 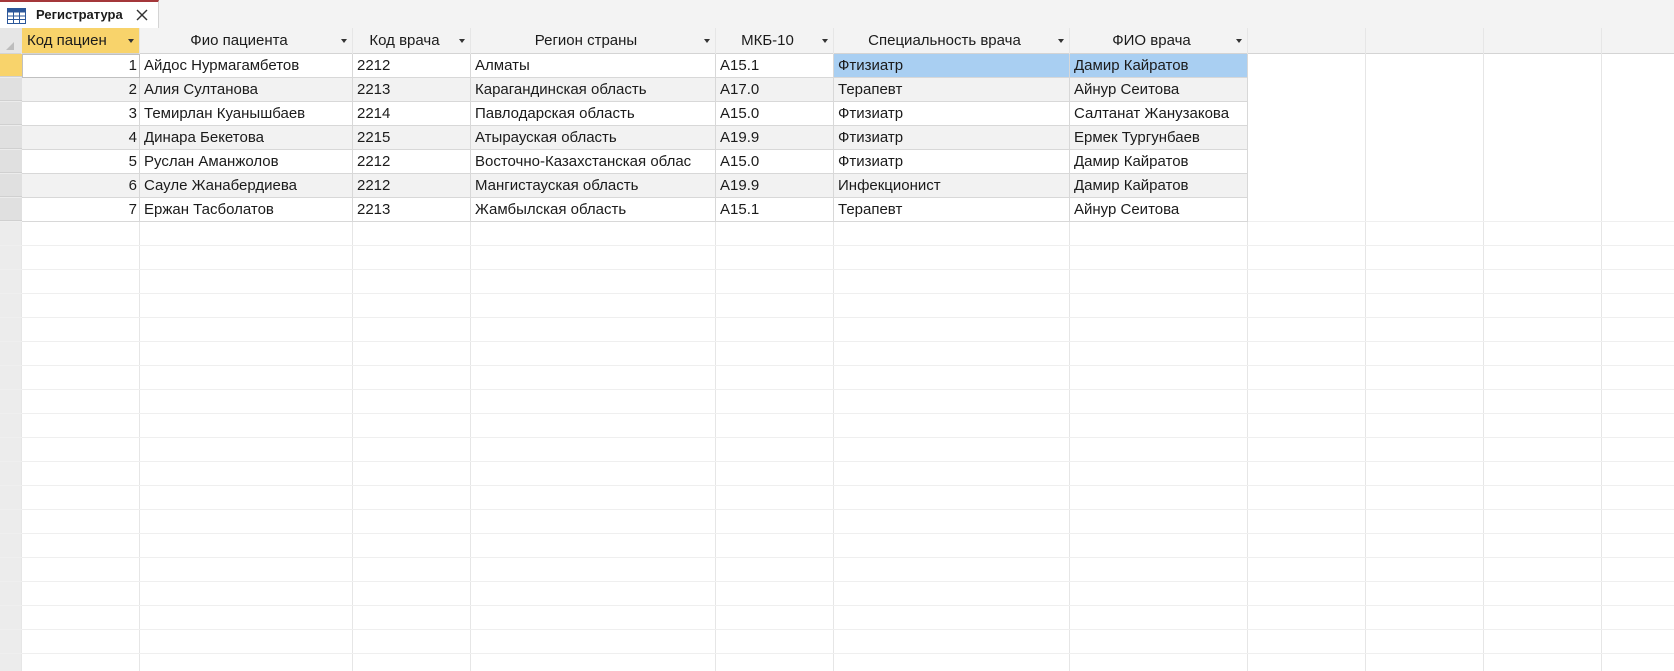 I want to click on tab-title: Регистратура, so click(x=79, y=14).